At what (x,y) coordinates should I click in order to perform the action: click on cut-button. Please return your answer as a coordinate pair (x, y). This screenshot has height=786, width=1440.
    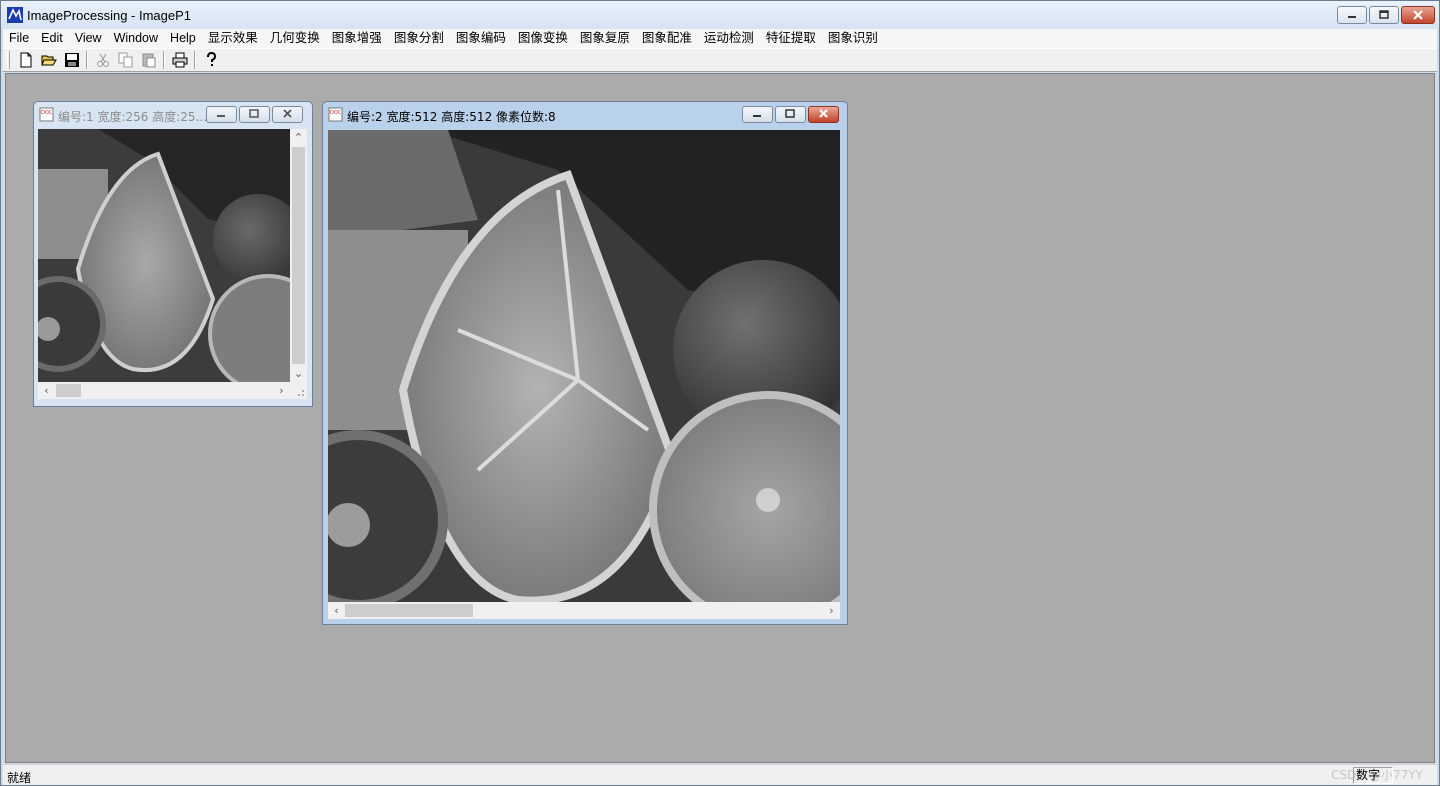
    Looking at the image, I should click on (102, 60).